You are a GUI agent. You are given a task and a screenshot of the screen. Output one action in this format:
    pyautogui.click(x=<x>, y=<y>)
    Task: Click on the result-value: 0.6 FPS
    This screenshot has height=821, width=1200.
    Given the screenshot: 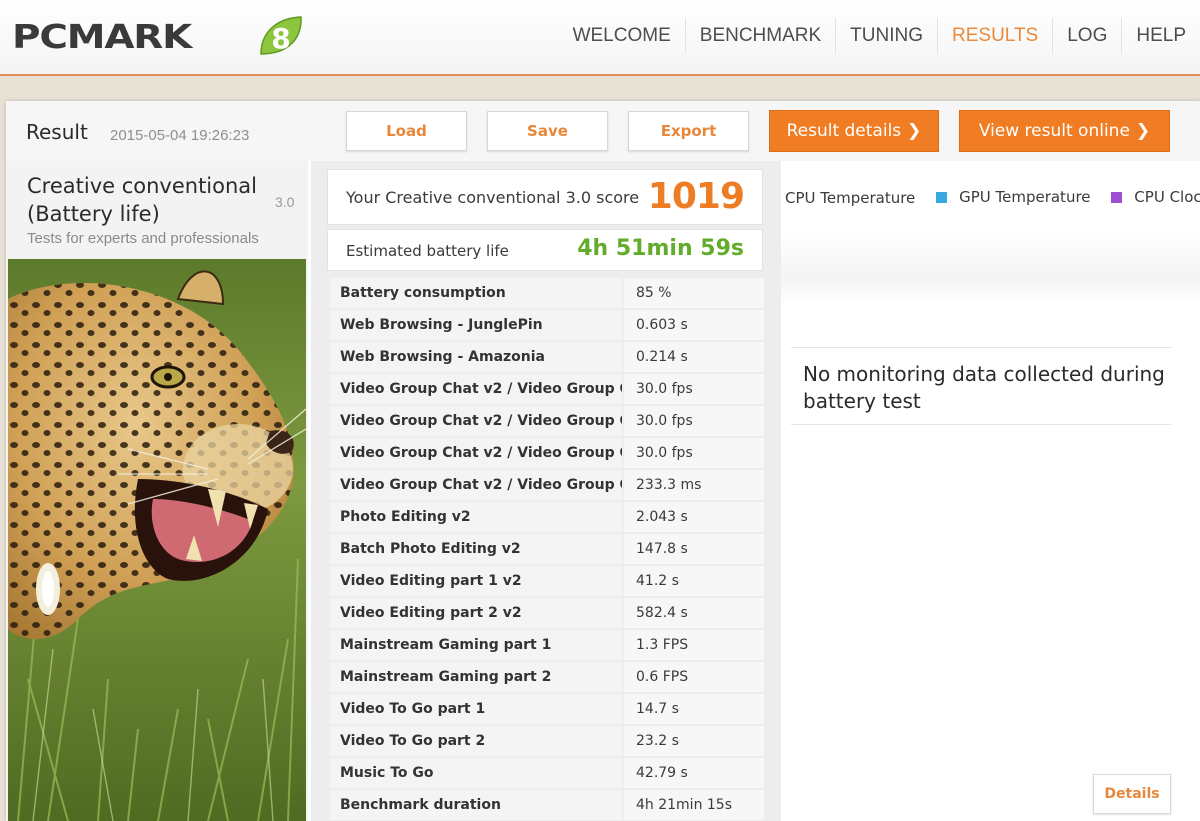 What is the action you would take?
    pyautogui.click(x=694, y=677)
    